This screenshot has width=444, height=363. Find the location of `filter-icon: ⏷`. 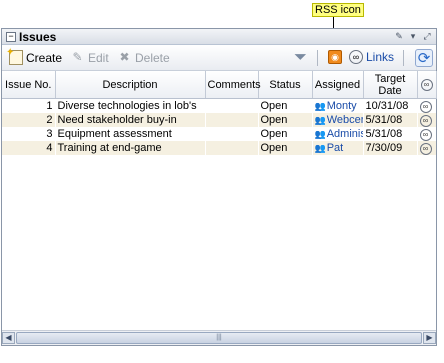

filter-icon: ⏷ is located at coordinates (300, 57).